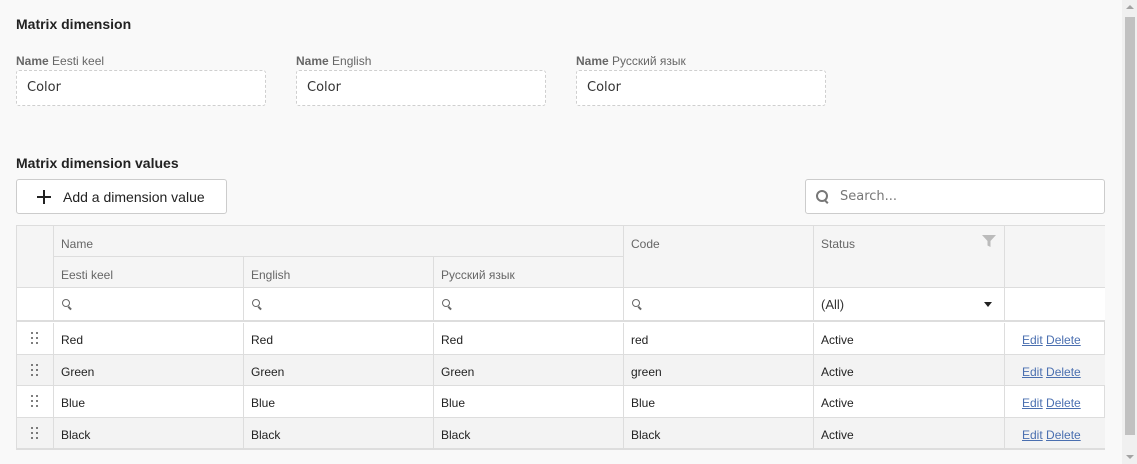 The height and width of the screenshot is (464, 1137). I want to click on en-filter, so click(339, 305).